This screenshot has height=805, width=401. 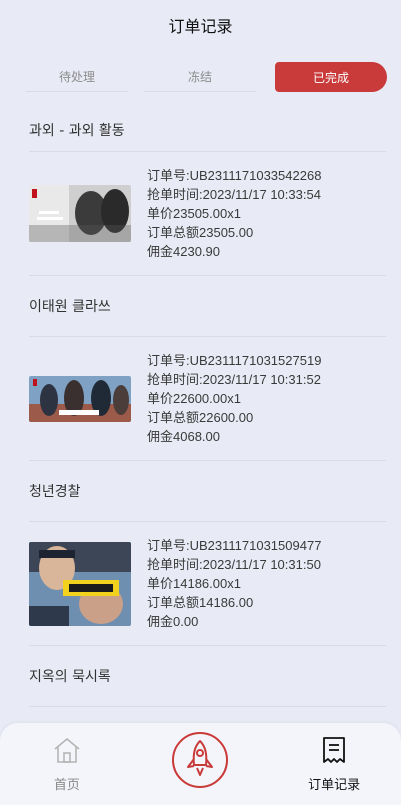 I want to click on section-title: 이태원 클라쓰, so click(x=207, y=306).